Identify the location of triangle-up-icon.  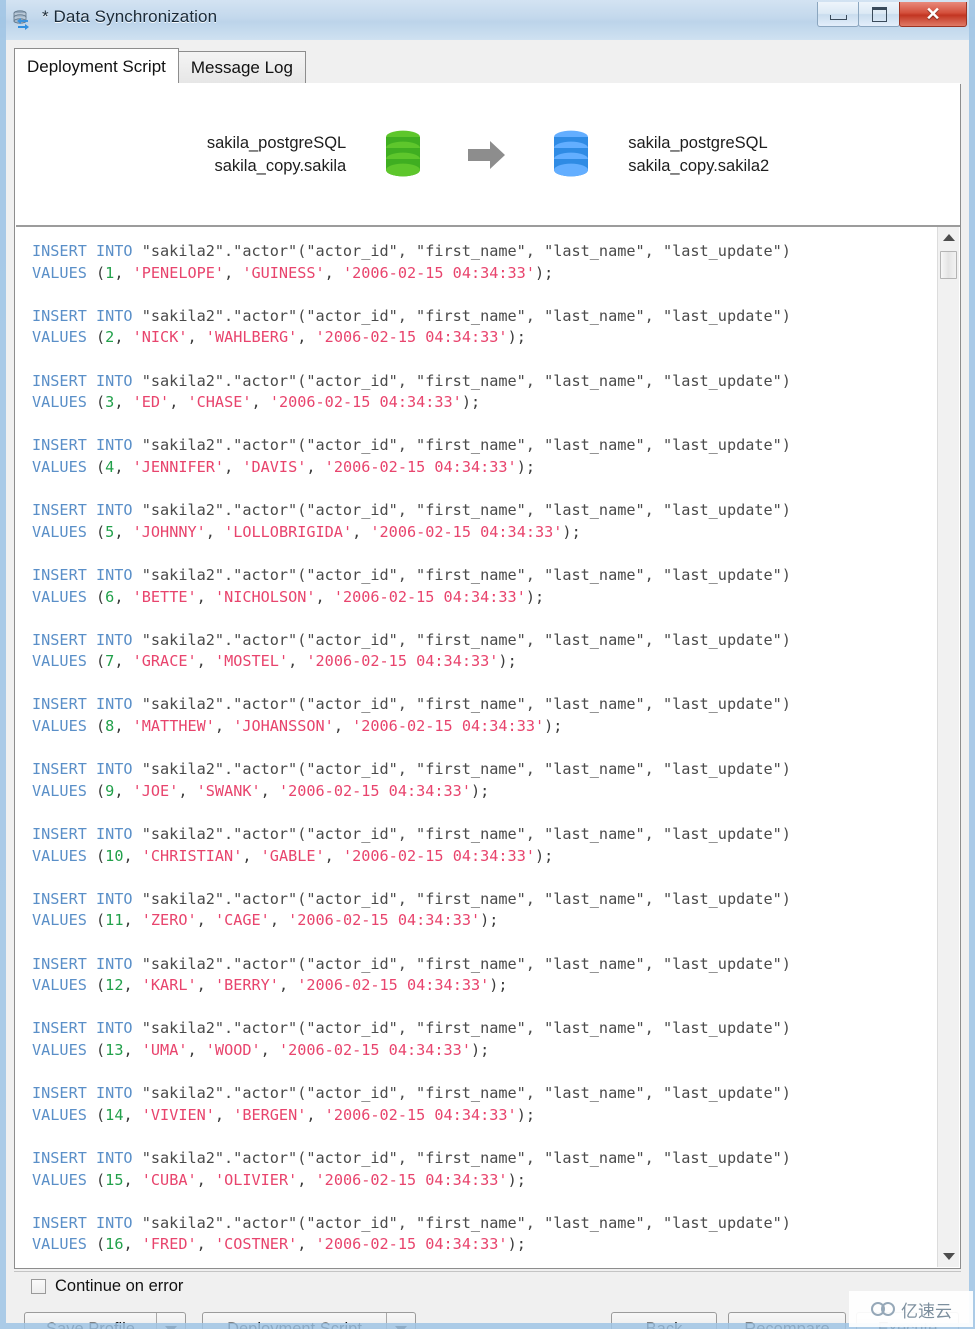
(948, 237).